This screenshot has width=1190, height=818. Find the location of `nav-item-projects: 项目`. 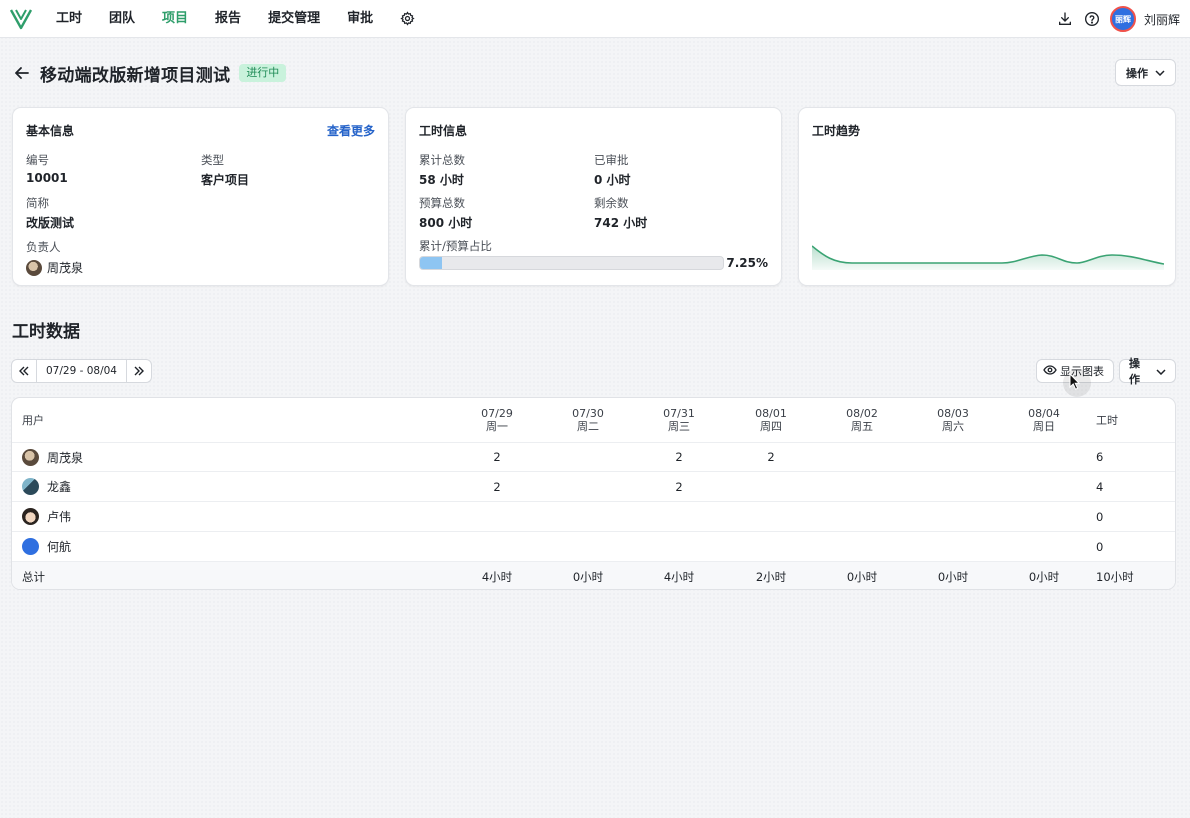

nav-item-projects: 项目 is located at coordinates (175, 19).